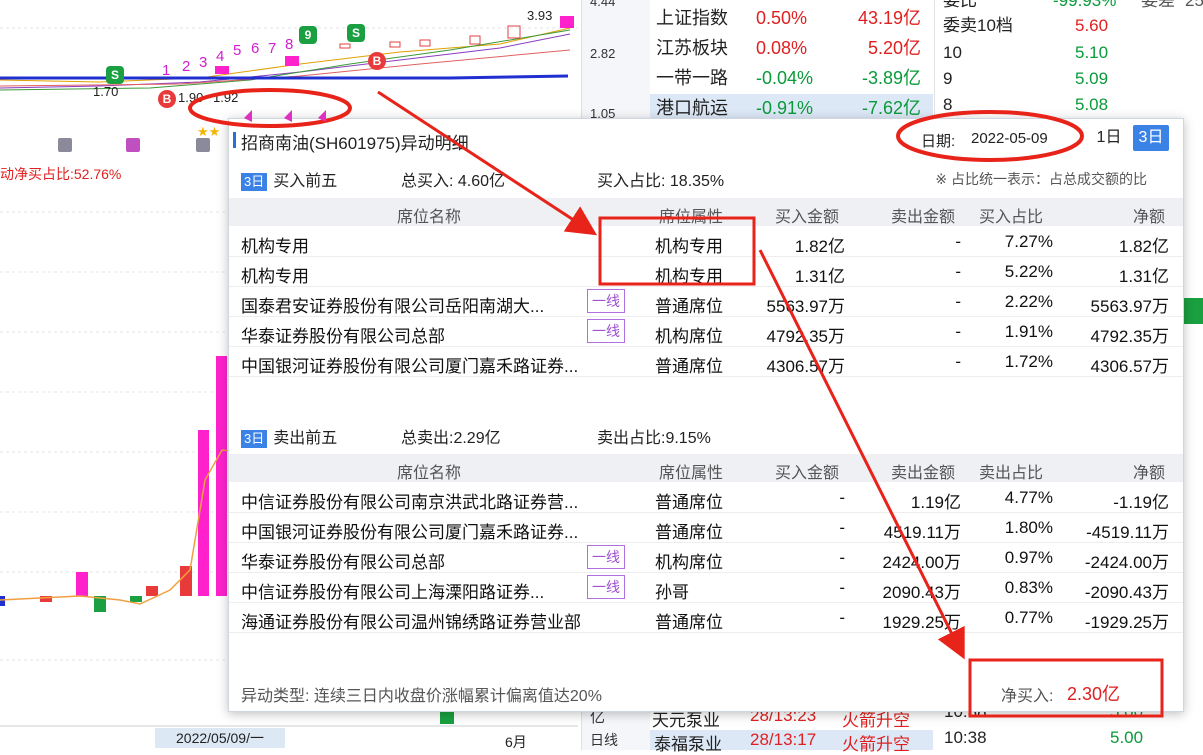 This screenshot has height=755, width=1203. I want to click on ask-price: 5.10, so click(1092, 52).